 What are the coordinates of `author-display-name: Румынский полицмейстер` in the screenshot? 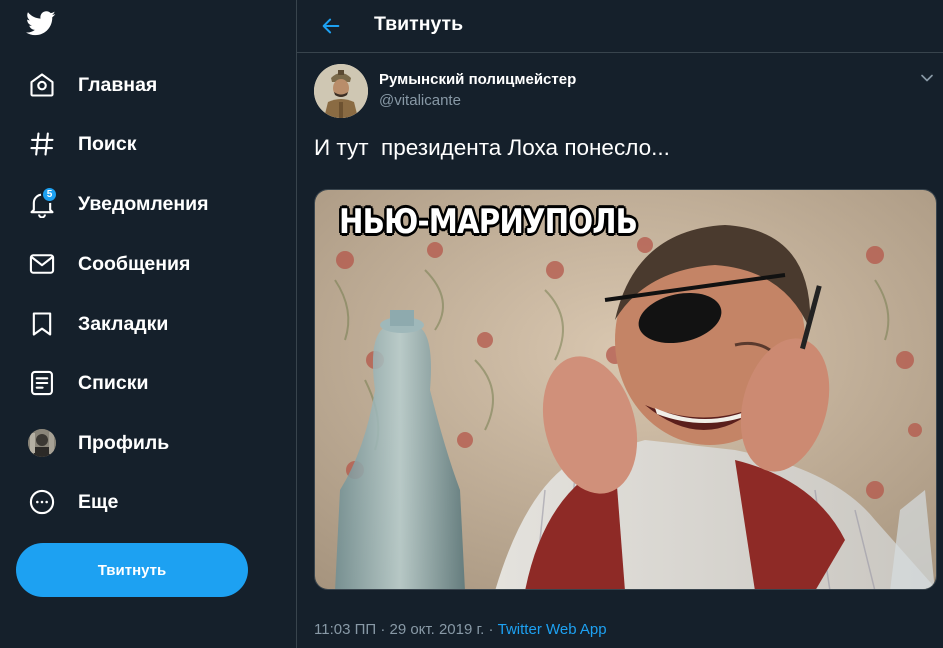 It's located at (477, 79).